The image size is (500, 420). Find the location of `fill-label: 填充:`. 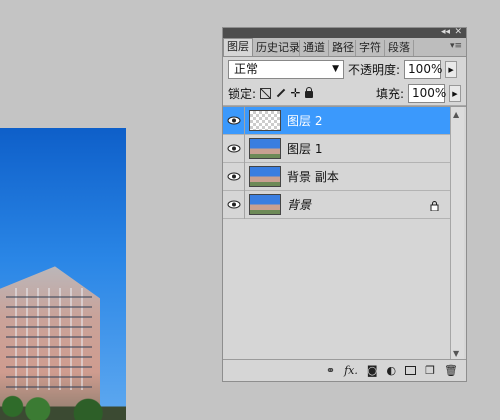

fill-label: 填充: is located at coordinates (389, 93).